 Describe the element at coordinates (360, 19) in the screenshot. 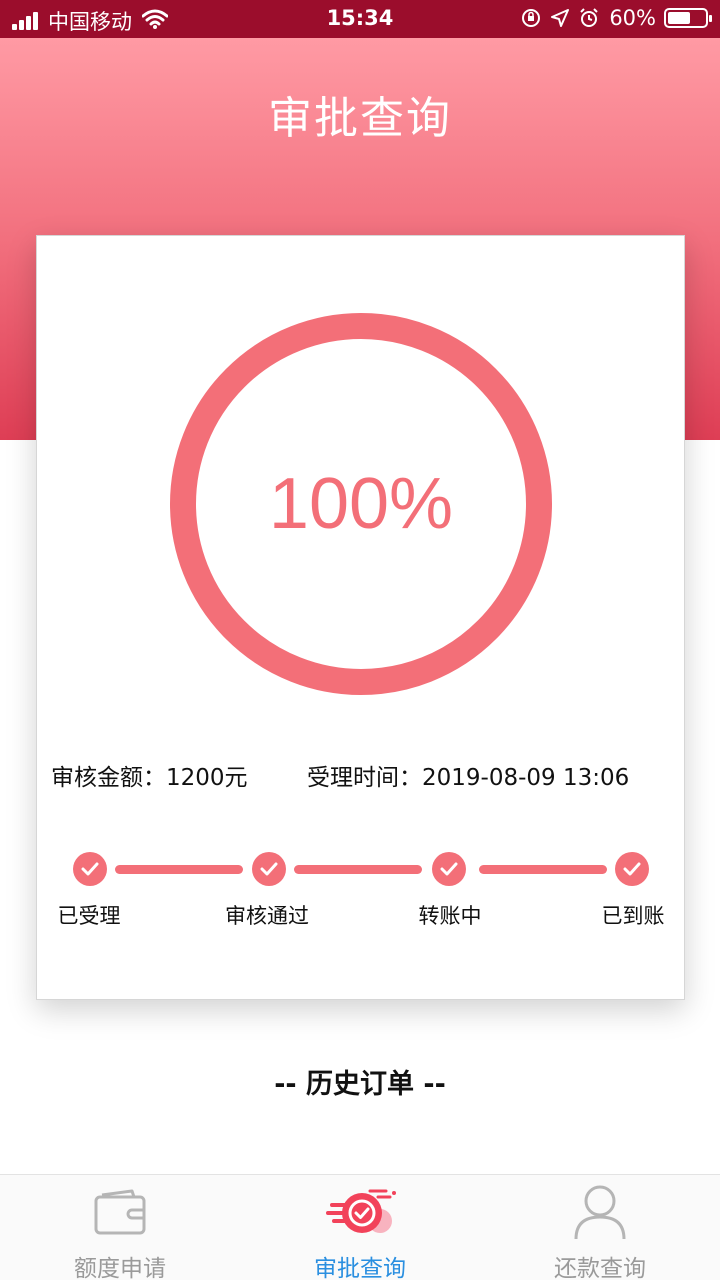

I see `status-bar: 中国移动 15:34 60%` at that location.